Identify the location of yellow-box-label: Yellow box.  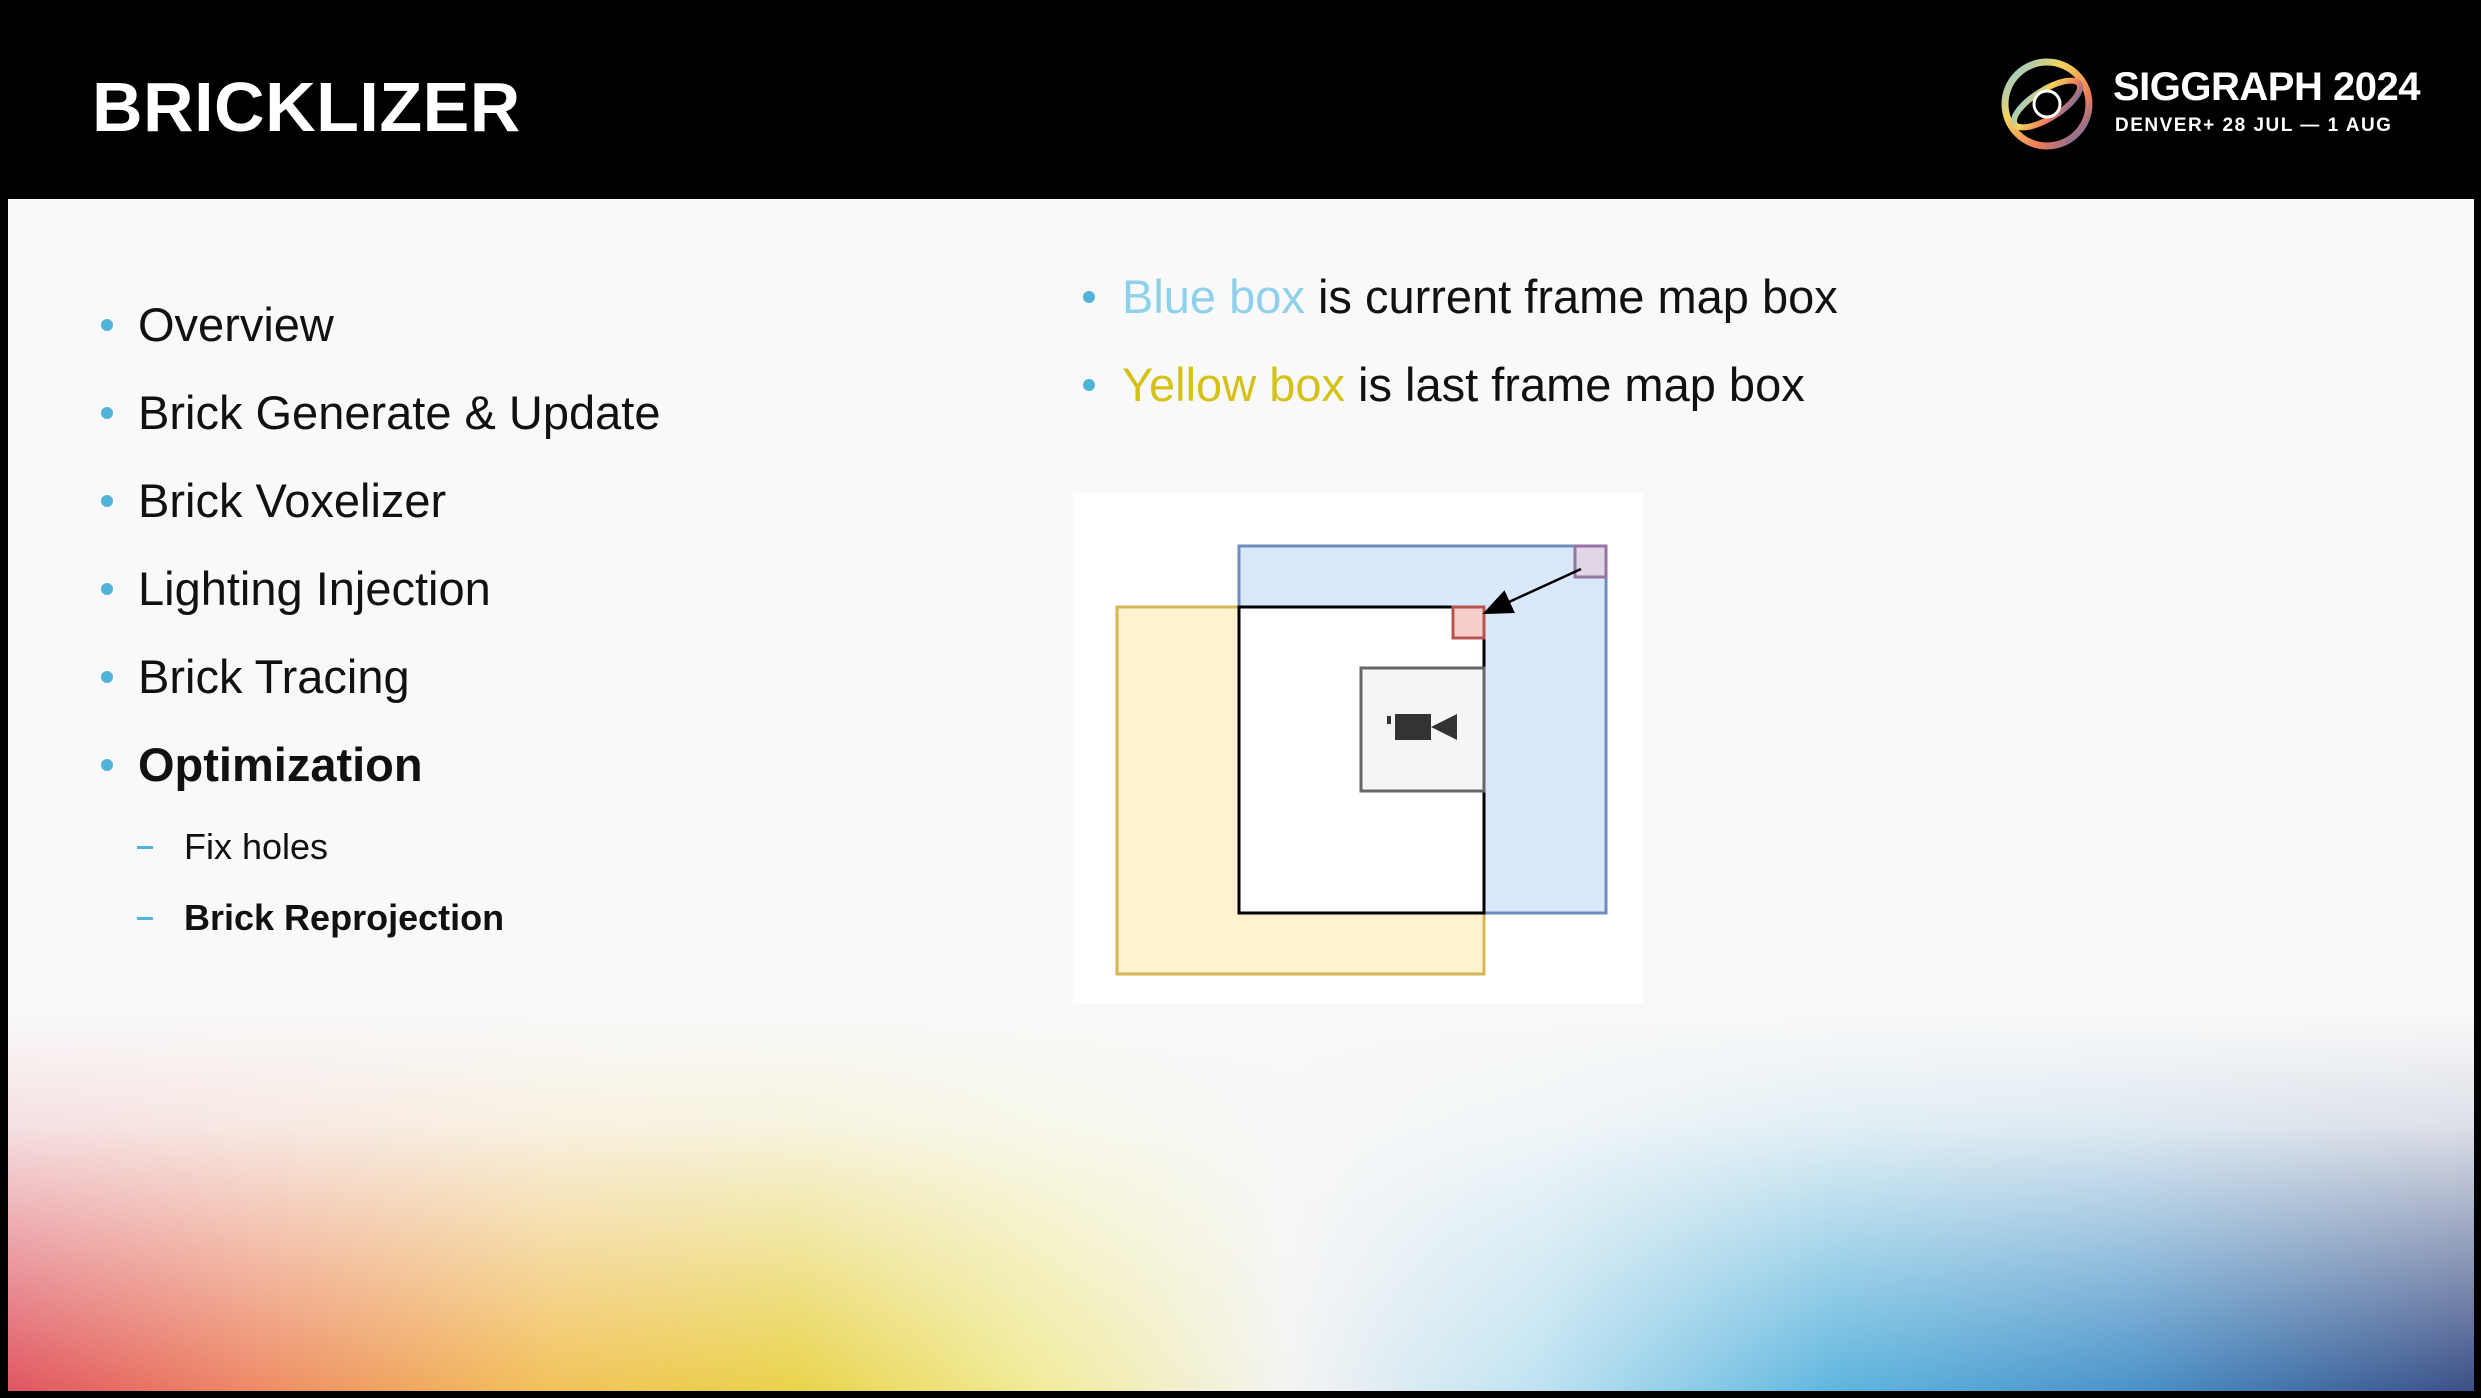
(1233, 384).